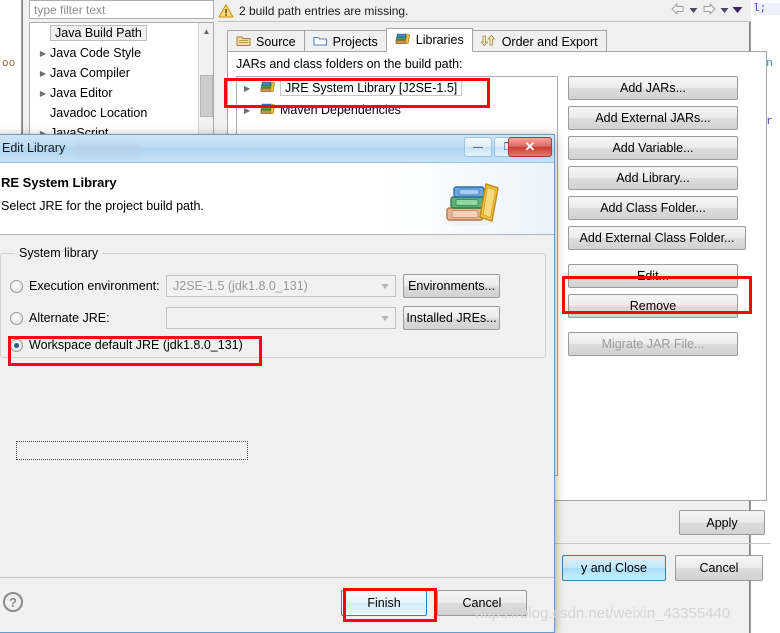 Image resolution: width=780 pixels, height=633 pixels. I want to click on tab-label: Source, so click(276, 41).